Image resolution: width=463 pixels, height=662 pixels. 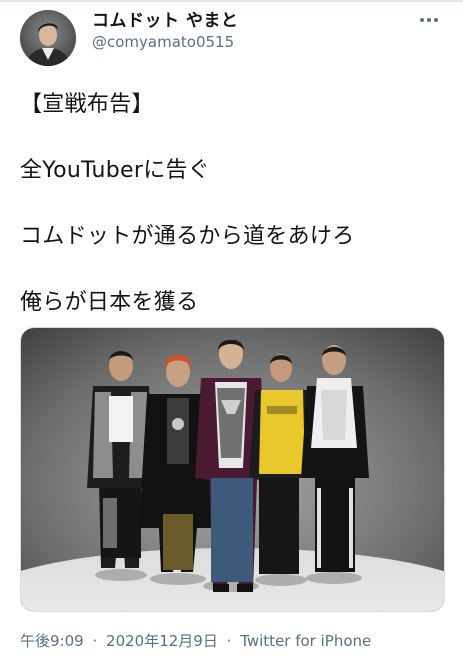 I want to click on avatar, so click(x=48, y=38).